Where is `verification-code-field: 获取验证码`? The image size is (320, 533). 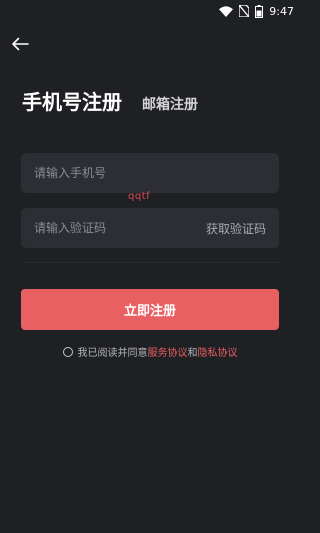 verification-code-field: 获取验证码 is located at coordinates (150, 228).